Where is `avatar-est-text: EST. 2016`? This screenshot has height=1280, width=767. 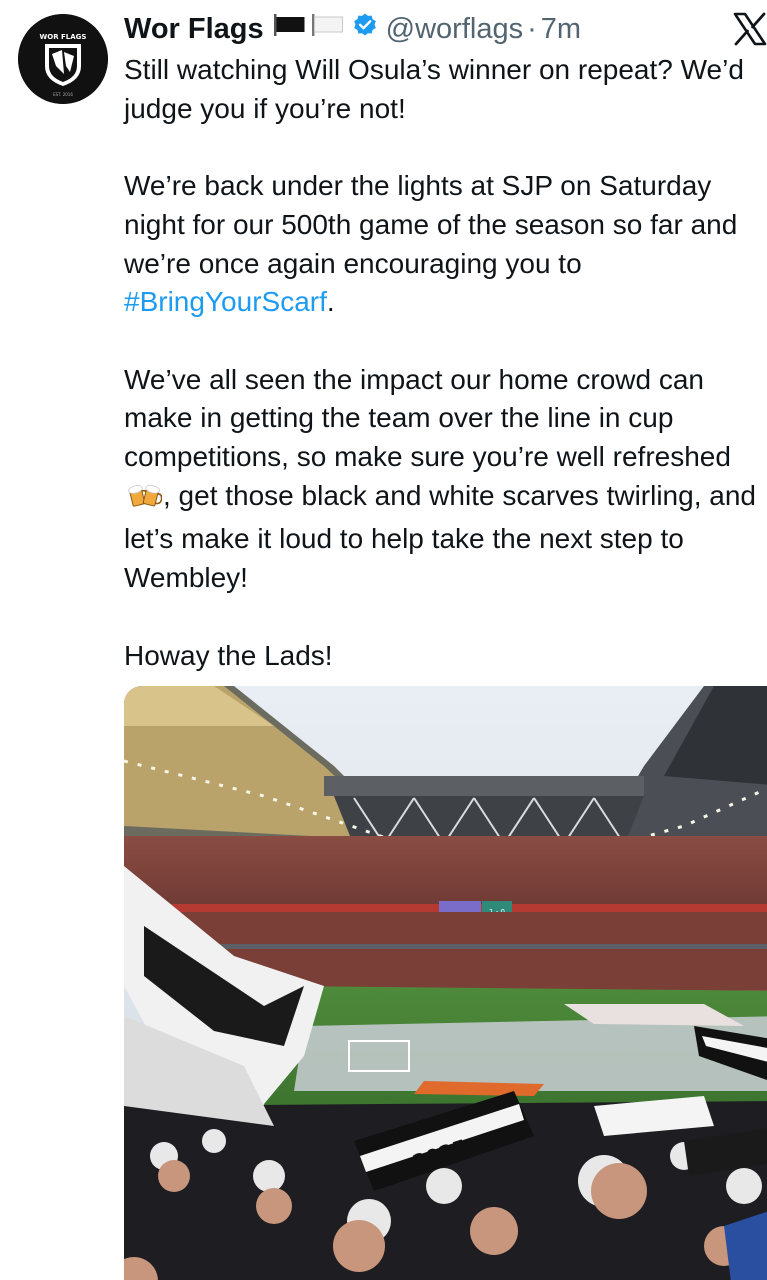 avatar-est-text: EST. 2016 is located at coordinates (63, 94).